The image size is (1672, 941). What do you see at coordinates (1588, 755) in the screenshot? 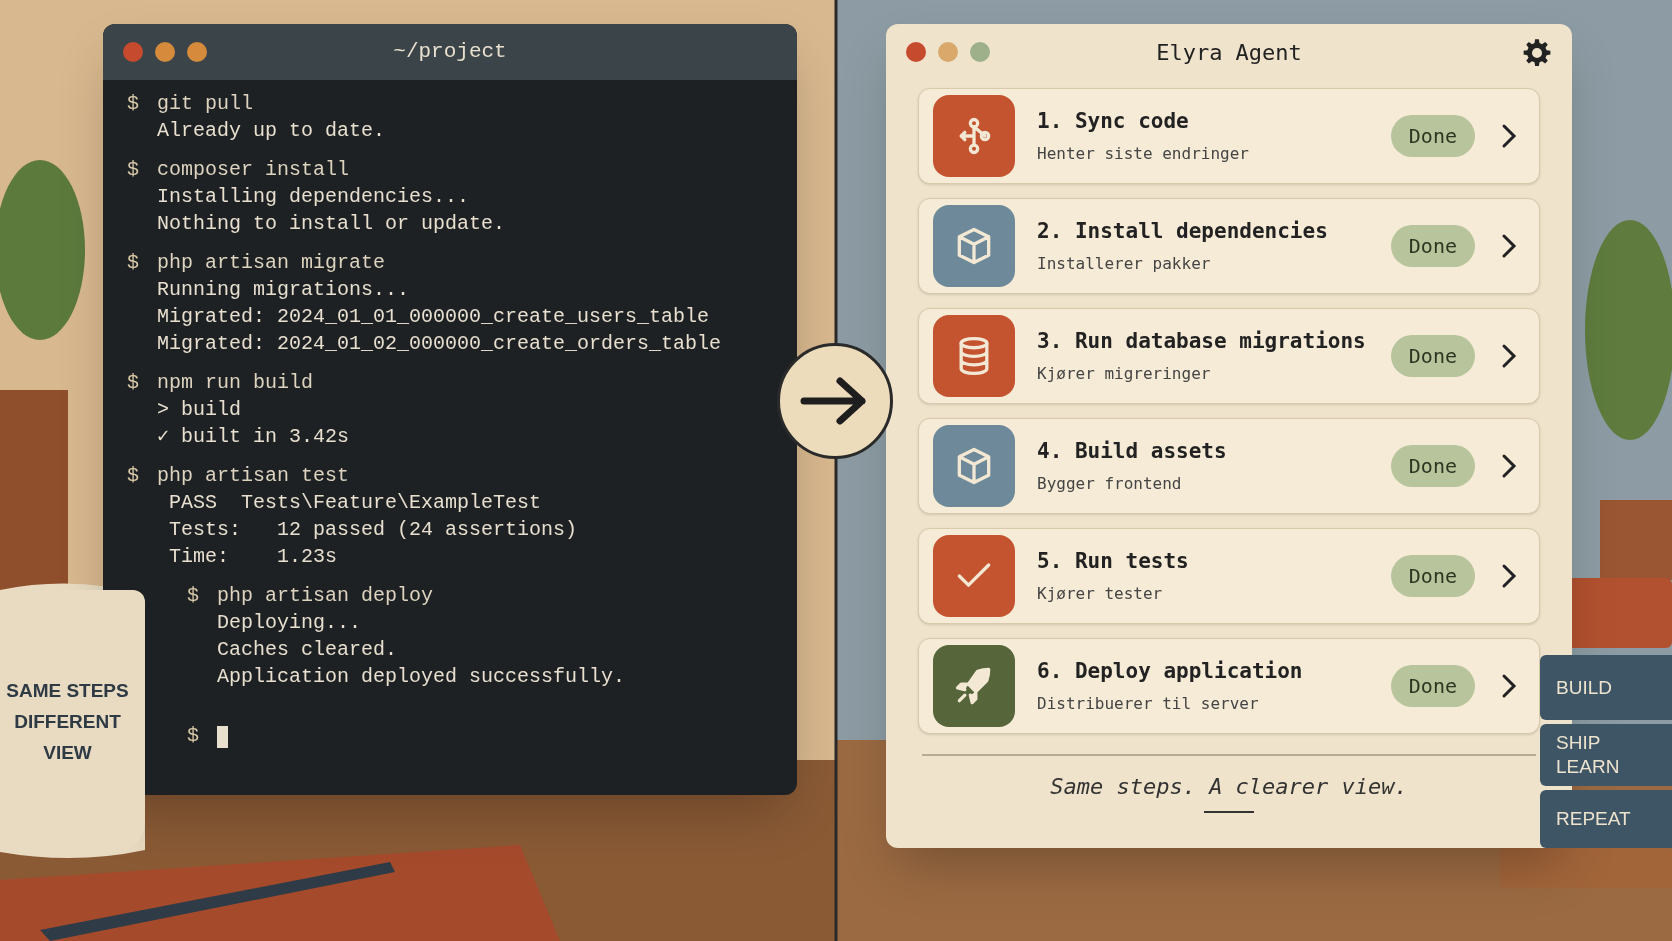
I see `book-spine-label: SHIP LEARN` at bounding box center [1588, 755].